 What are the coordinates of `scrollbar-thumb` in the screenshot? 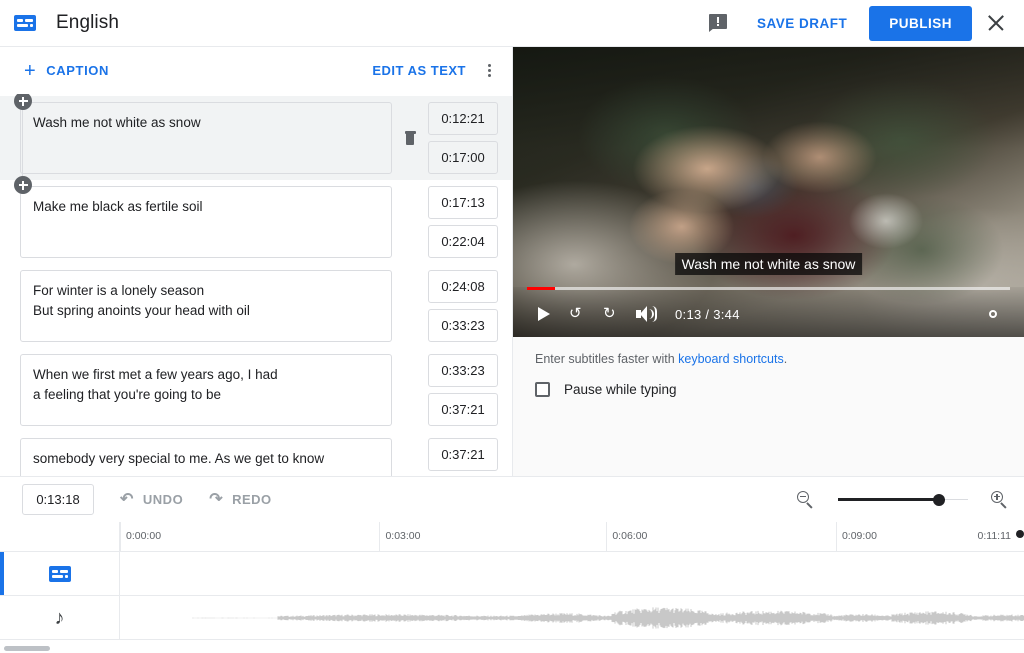 It's located at (27, 648).